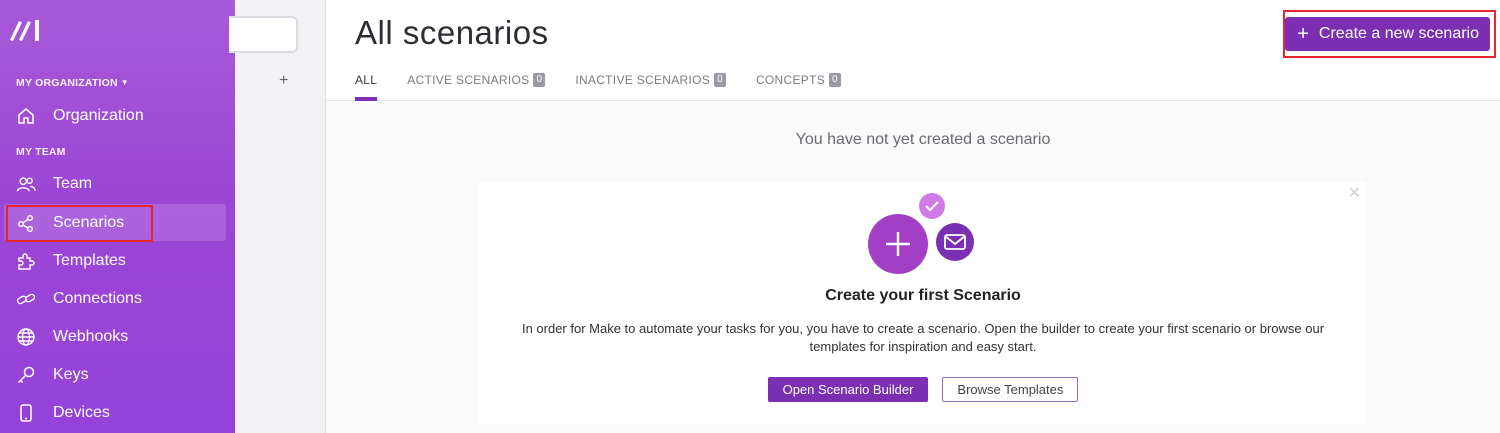  I want to click on sidebar-item-templates: Templates, so click(115, 260).